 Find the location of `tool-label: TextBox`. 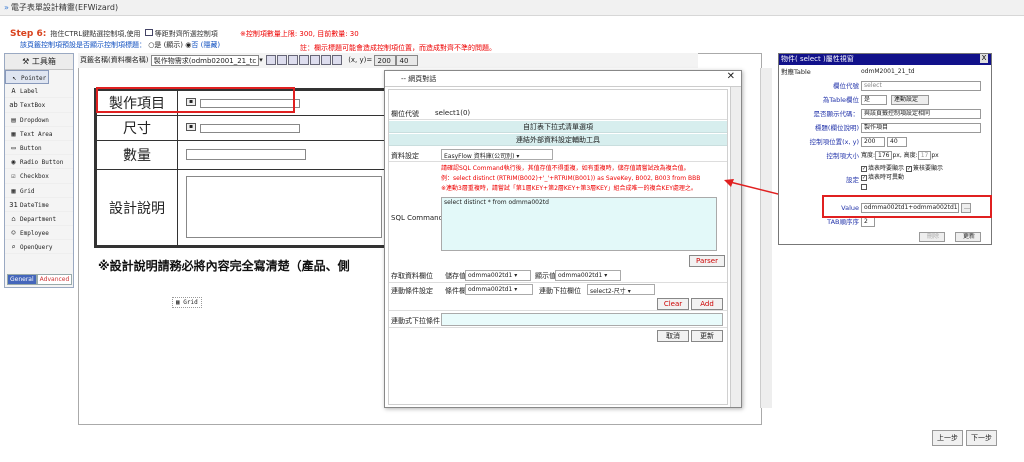

tool-label: TextBox is located at coordinates (33, 106).